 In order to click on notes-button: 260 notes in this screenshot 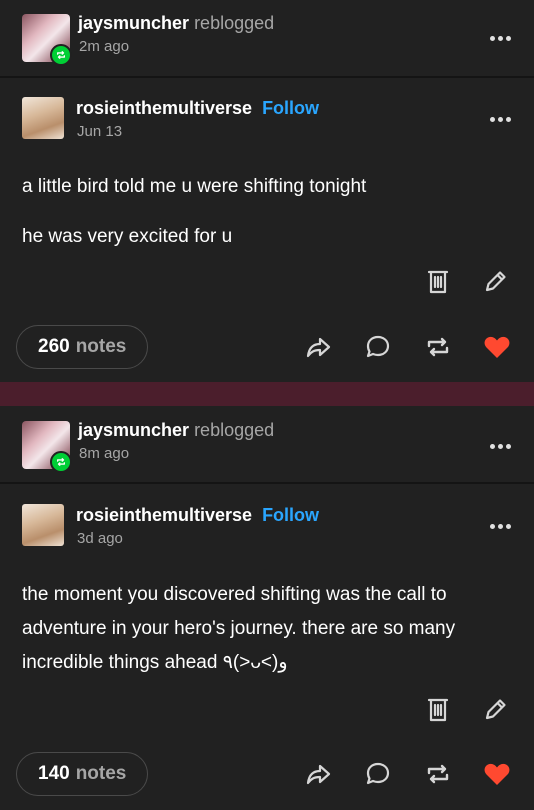, I will do `click(82, 347)`.